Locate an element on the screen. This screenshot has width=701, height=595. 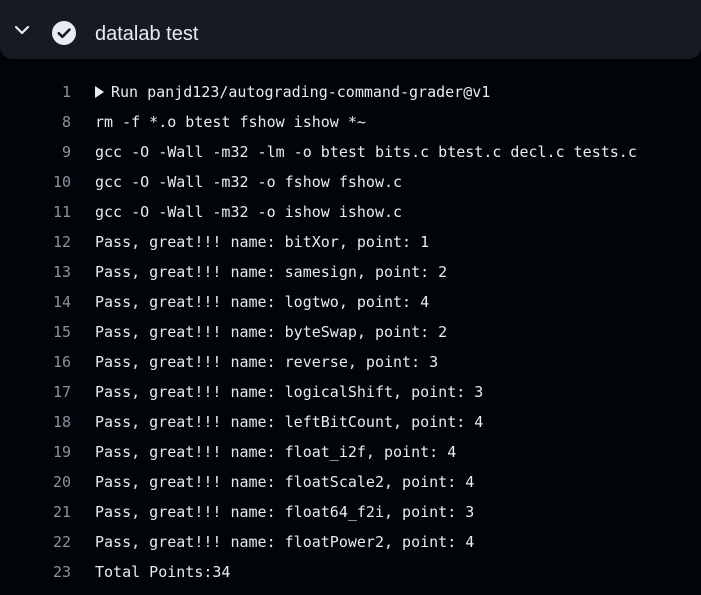
line-number: 12 is located at coordinates (35, 242).